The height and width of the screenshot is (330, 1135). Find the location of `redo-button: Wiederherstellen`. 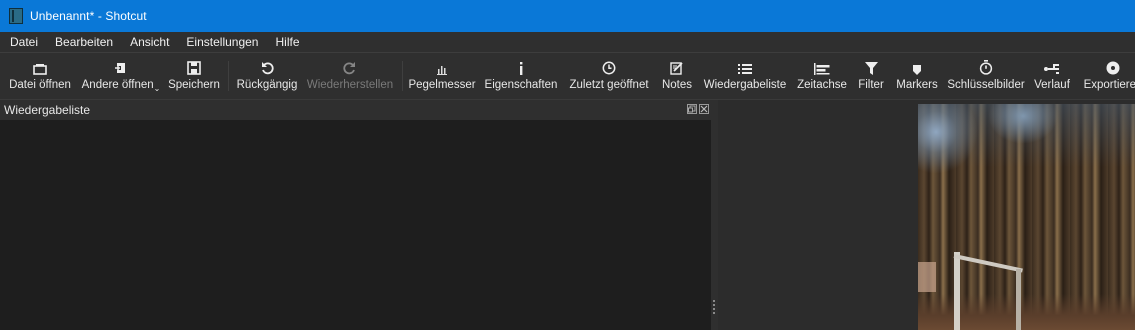

redo-button: Wiederherstellen is located at coordinates (350, 76).